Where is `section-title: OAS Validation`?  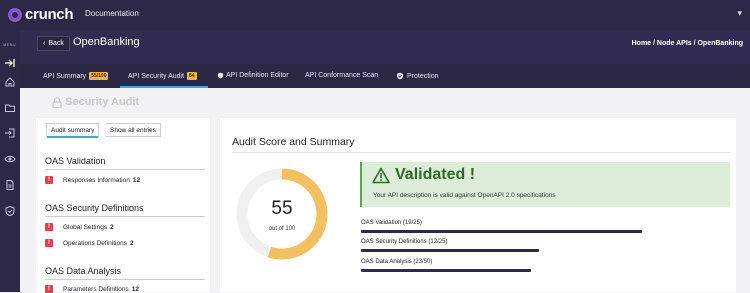
section-title: OAS Validation is located at coordinates (75, 161).